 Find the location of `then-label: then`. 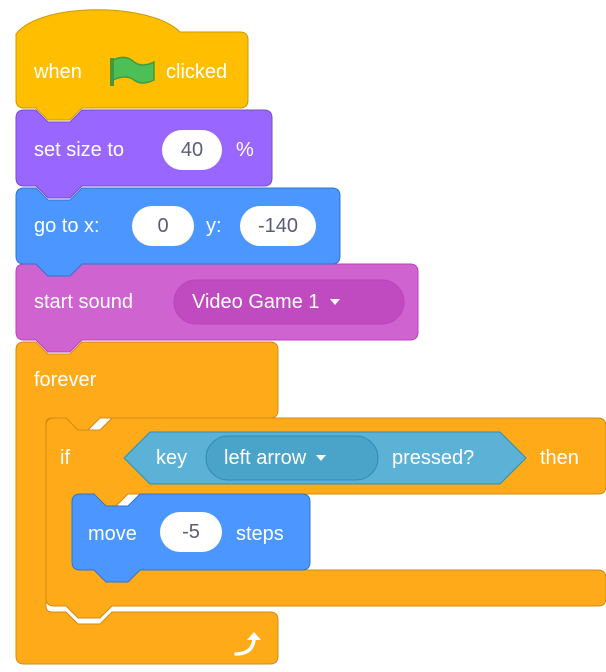

then-label: then is located at coordinates (559, 458).